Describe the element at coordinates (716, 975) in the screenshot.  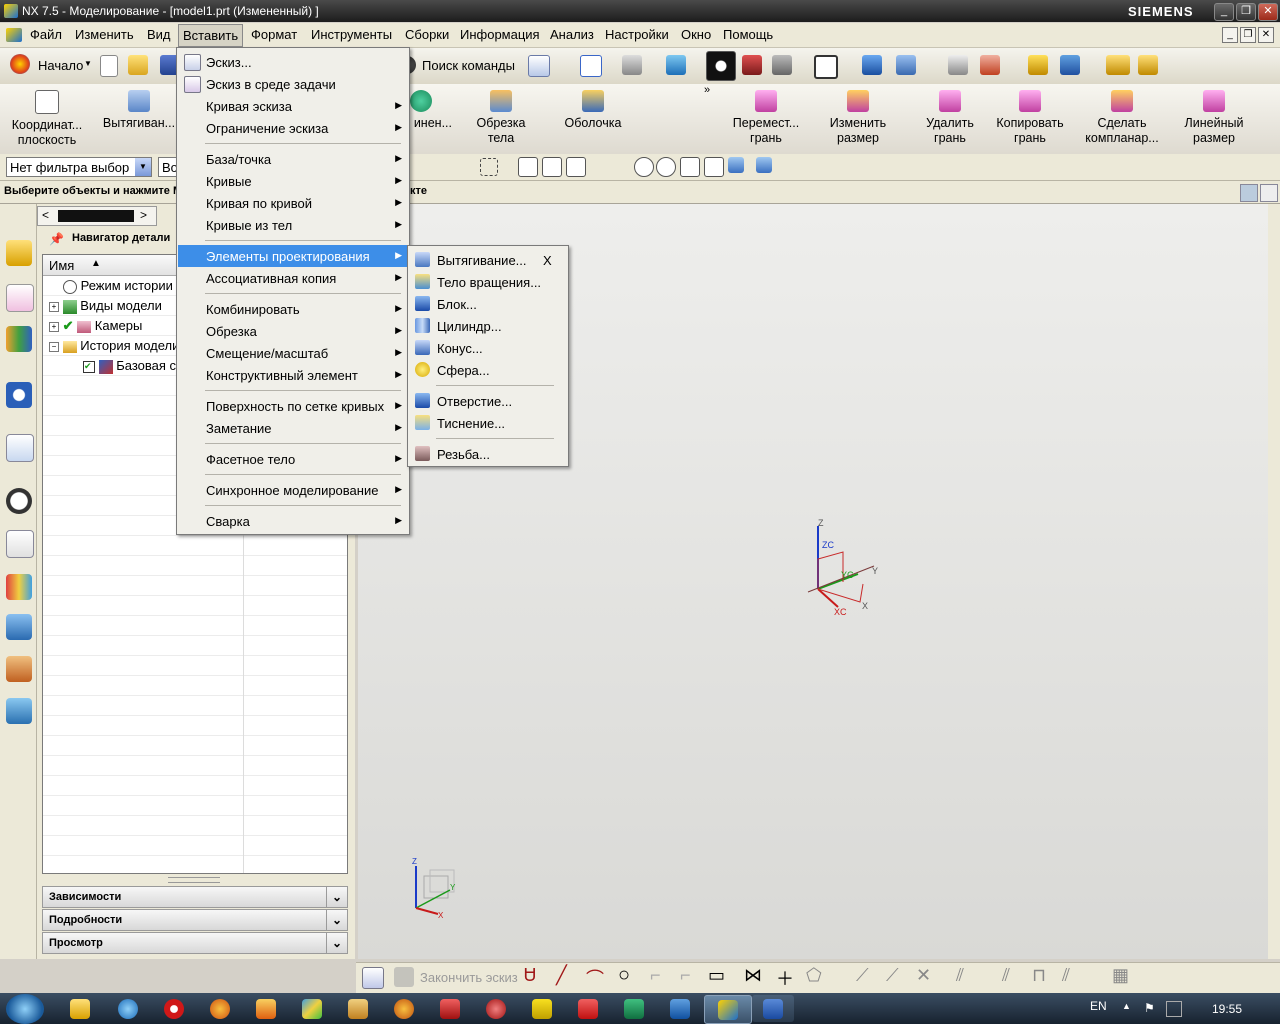
I see `rectangle-icon: ▭` at that location.